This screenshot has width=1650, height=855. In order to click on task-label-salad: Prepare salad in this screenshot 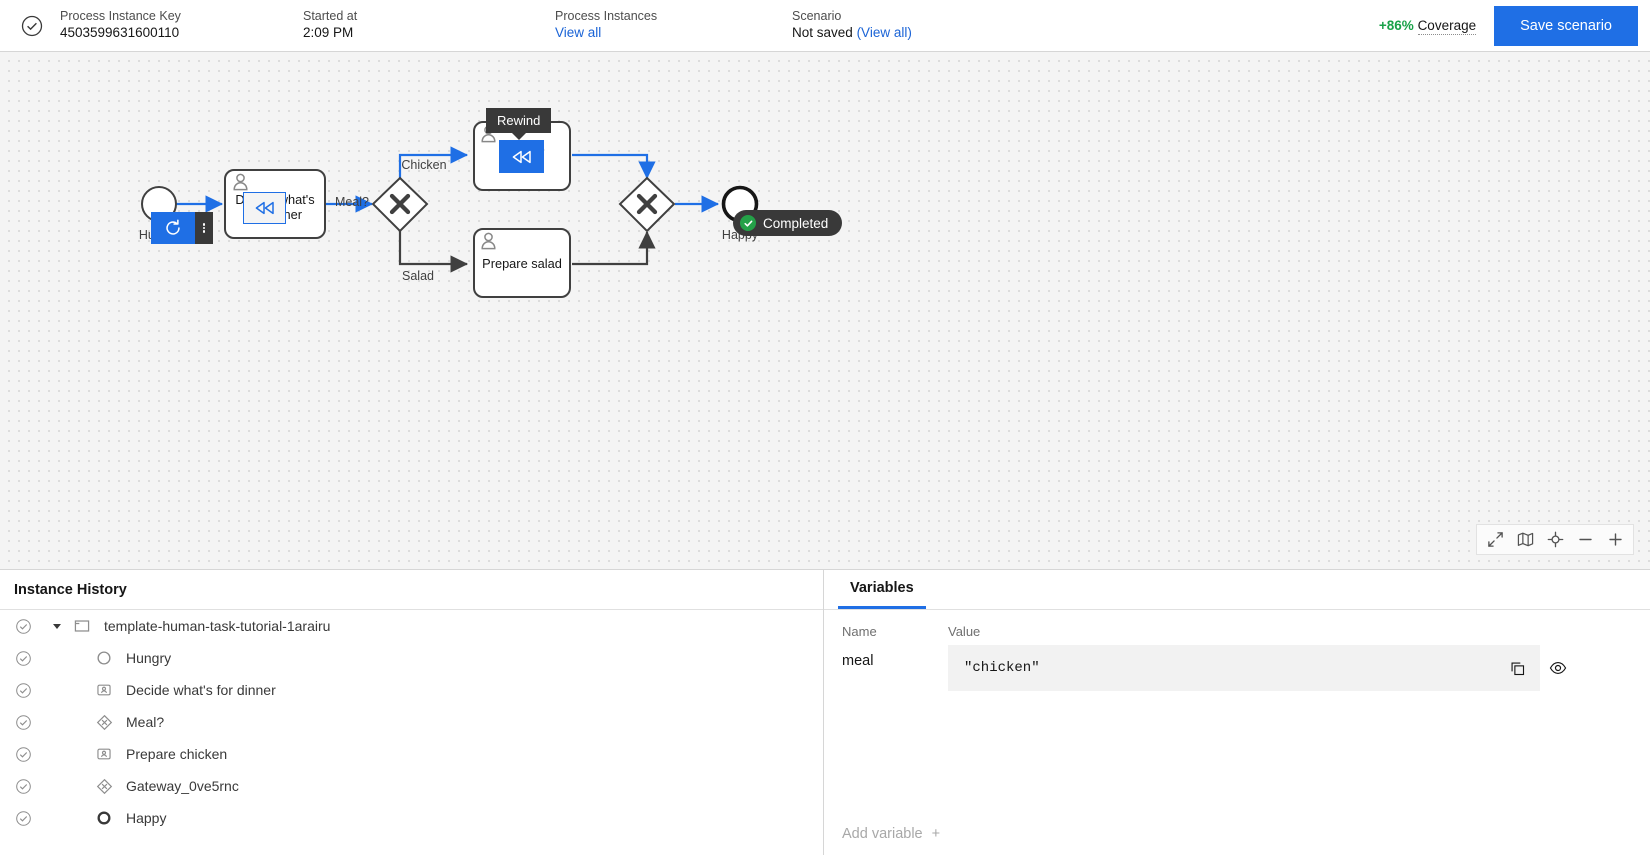, I will do `click(522, 263)`.